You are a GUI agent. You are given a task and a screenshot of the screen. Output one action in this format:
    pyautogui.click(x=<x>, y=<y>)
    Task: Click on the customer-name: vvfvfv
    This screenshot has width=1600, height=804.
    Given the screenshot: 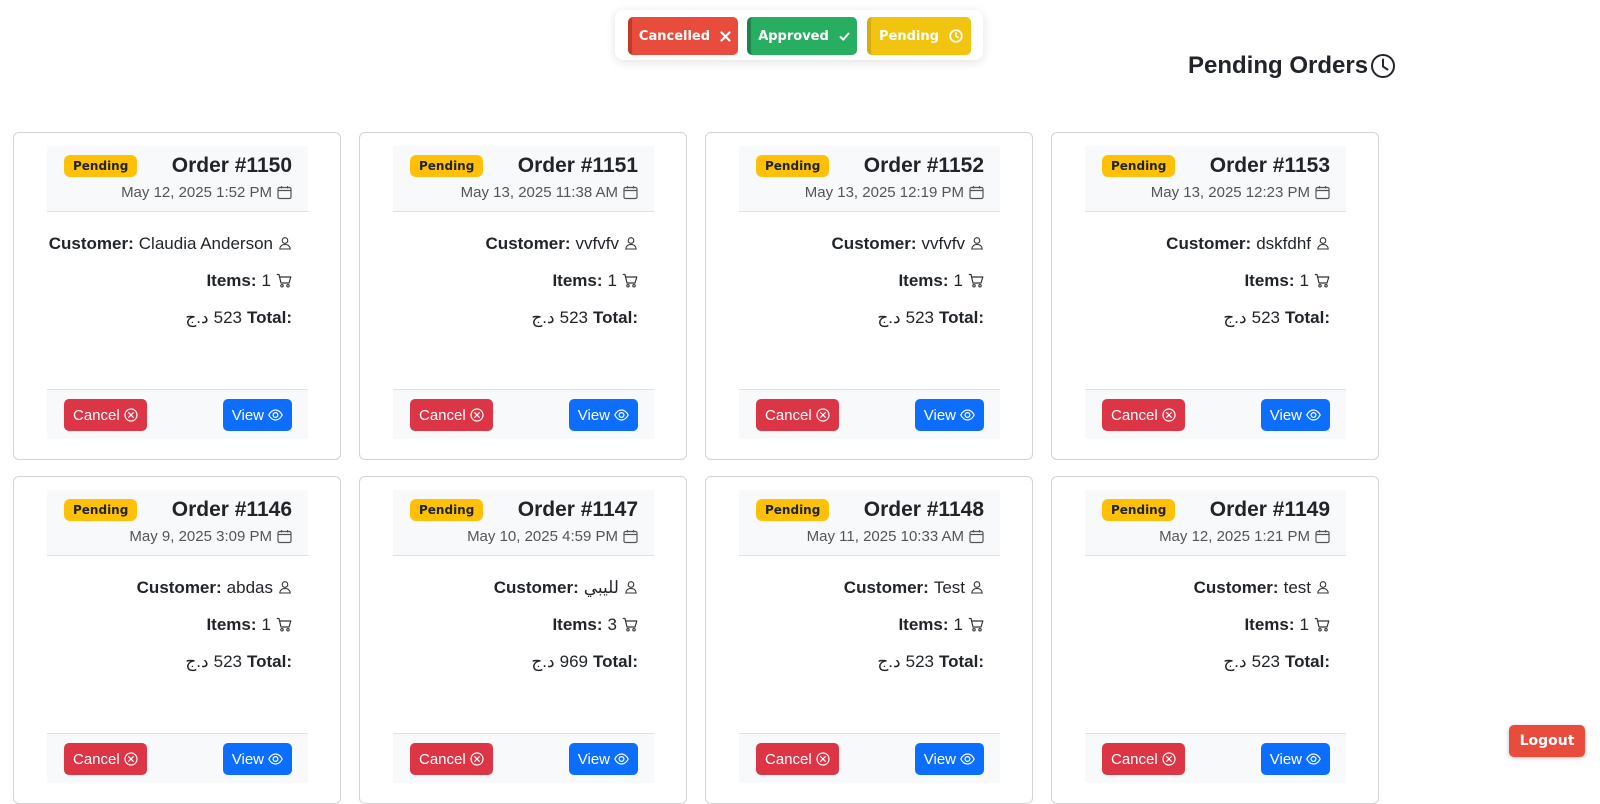 What is the action you would take?
    pyautogui.click(x=943, y=243)
    